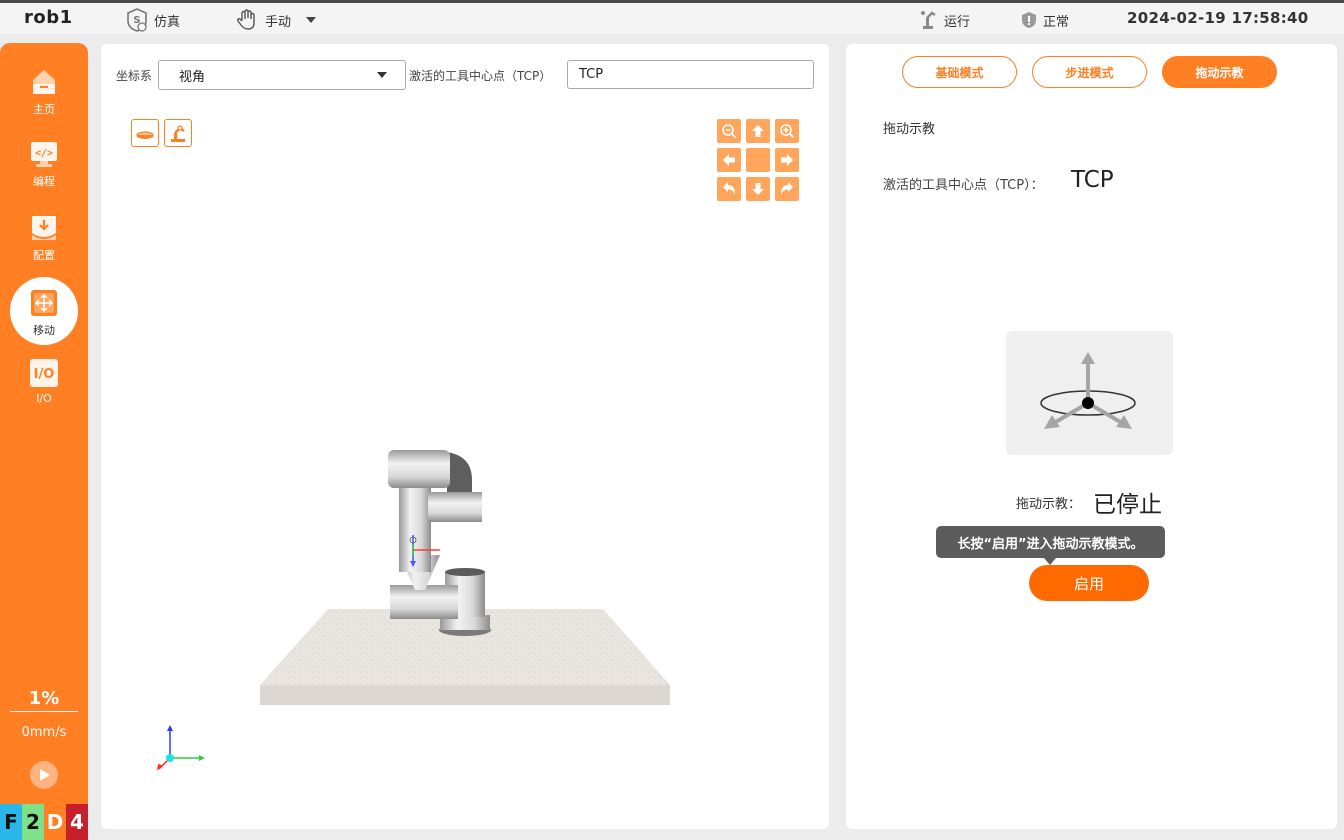 The width and height of the screenshot is (1344, 840). I want to click on io-icon: I/O, so click(44, 373).